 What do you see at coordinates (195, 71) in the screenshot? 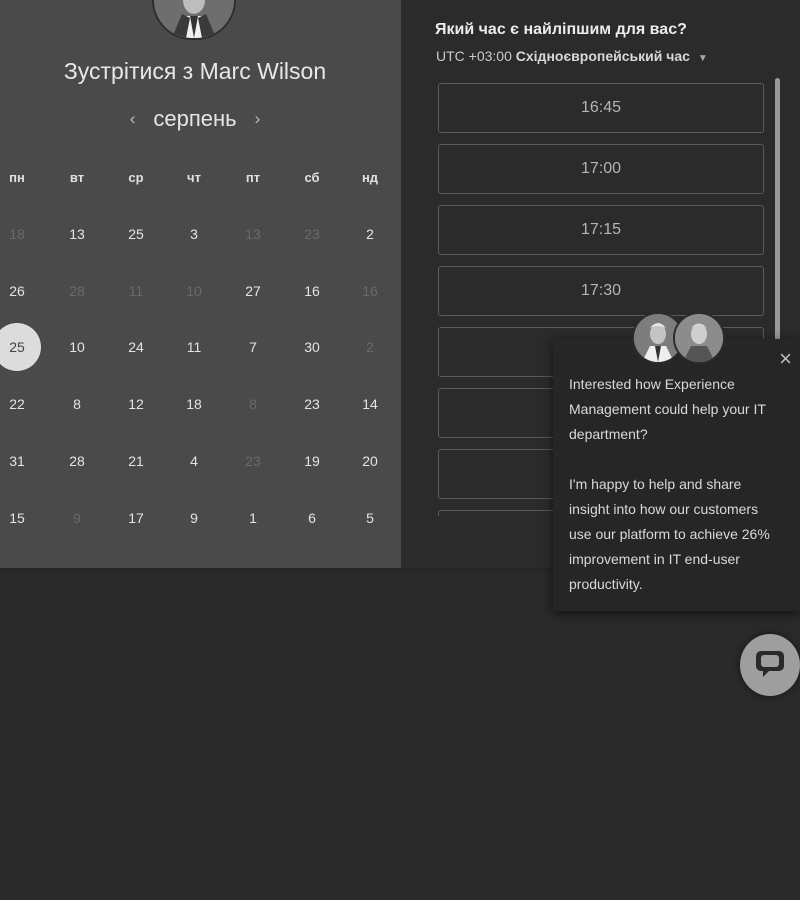
I see `meeting-title: Зустрітися з Marc Wilson` at bounding box center [195, 71].